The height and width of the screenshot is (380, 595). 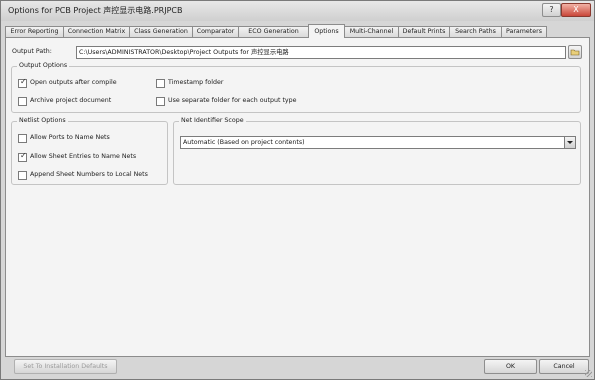 I want to click on allow-sheet-entries-label: Allow Sheet Entries to Name Nets, so click(x=83, y=156).